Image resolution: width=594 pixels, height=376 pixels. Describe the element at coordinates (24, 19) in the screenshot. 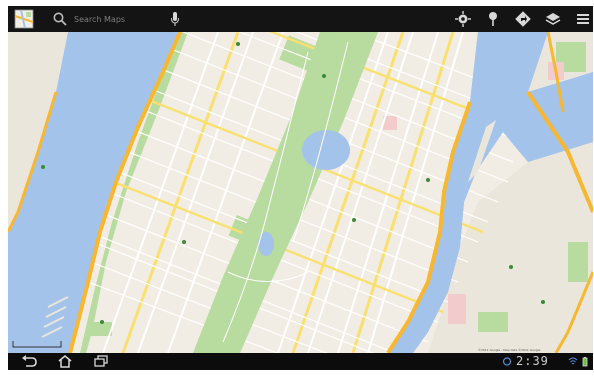

I see `maps-app-icon` at that location.